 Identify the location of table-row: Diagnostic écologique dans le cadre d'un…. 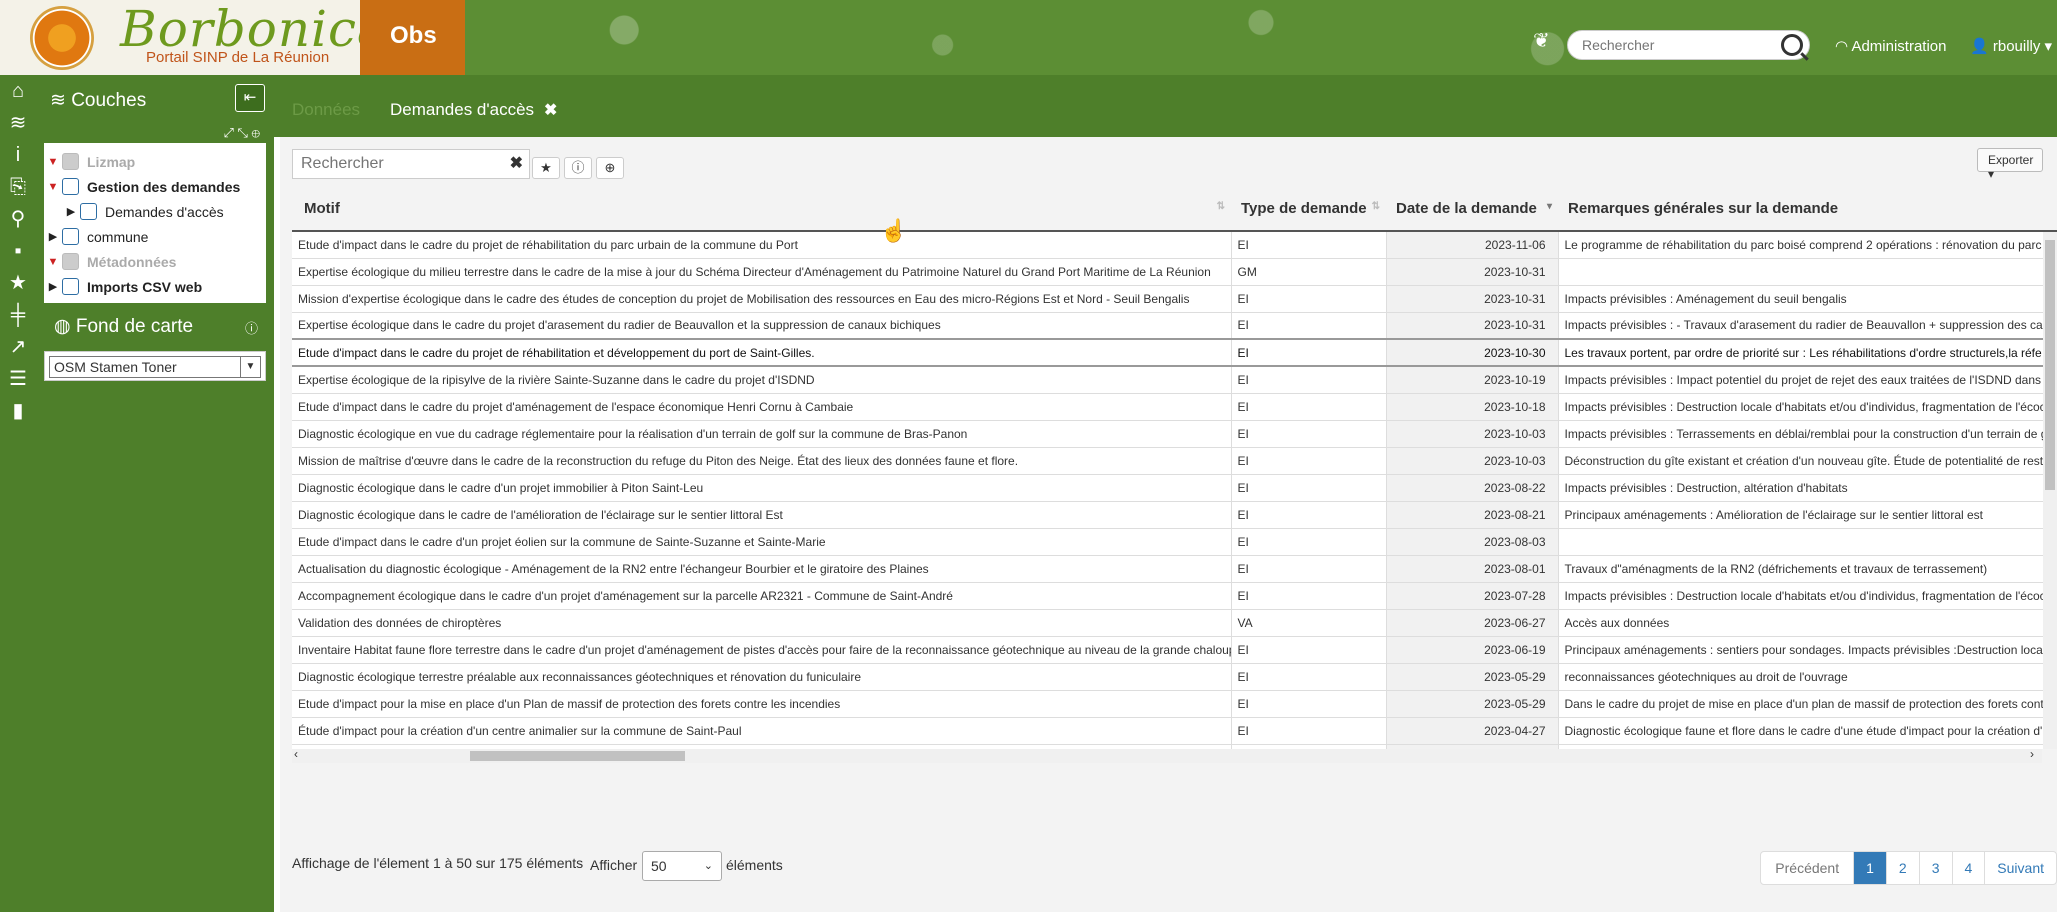
(1174, 487).